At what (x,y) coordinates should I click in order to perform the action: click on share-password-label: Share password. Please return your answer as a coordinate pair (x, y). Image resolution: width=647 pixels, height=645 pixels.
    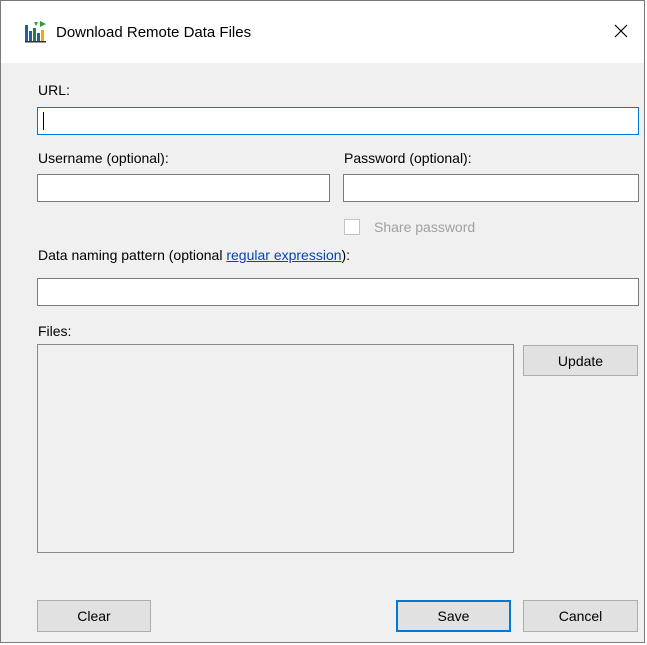
    Looking at the image, I should click on (425, 227).